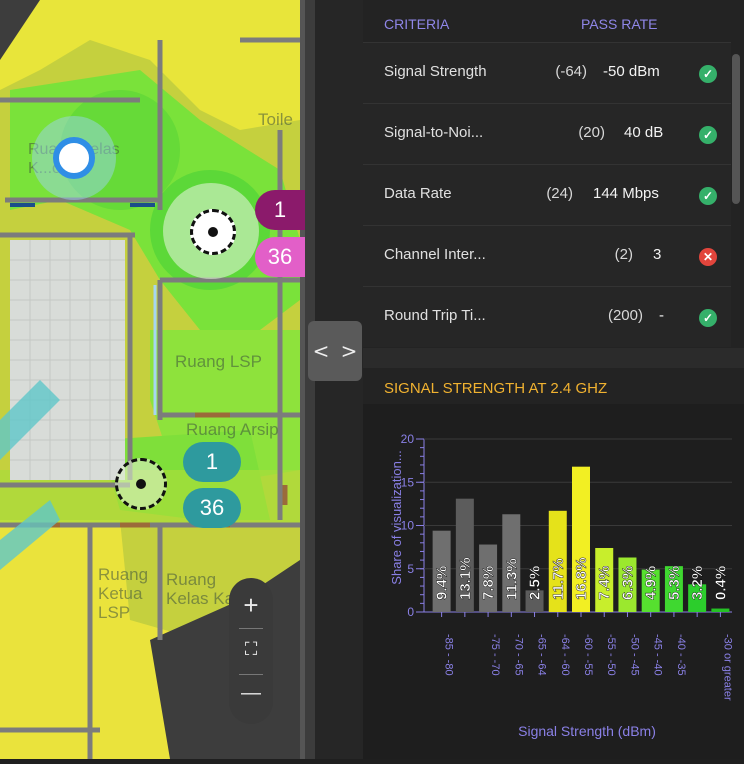  I want to click on bar-value-label: 0.4%, so click(720, 583).